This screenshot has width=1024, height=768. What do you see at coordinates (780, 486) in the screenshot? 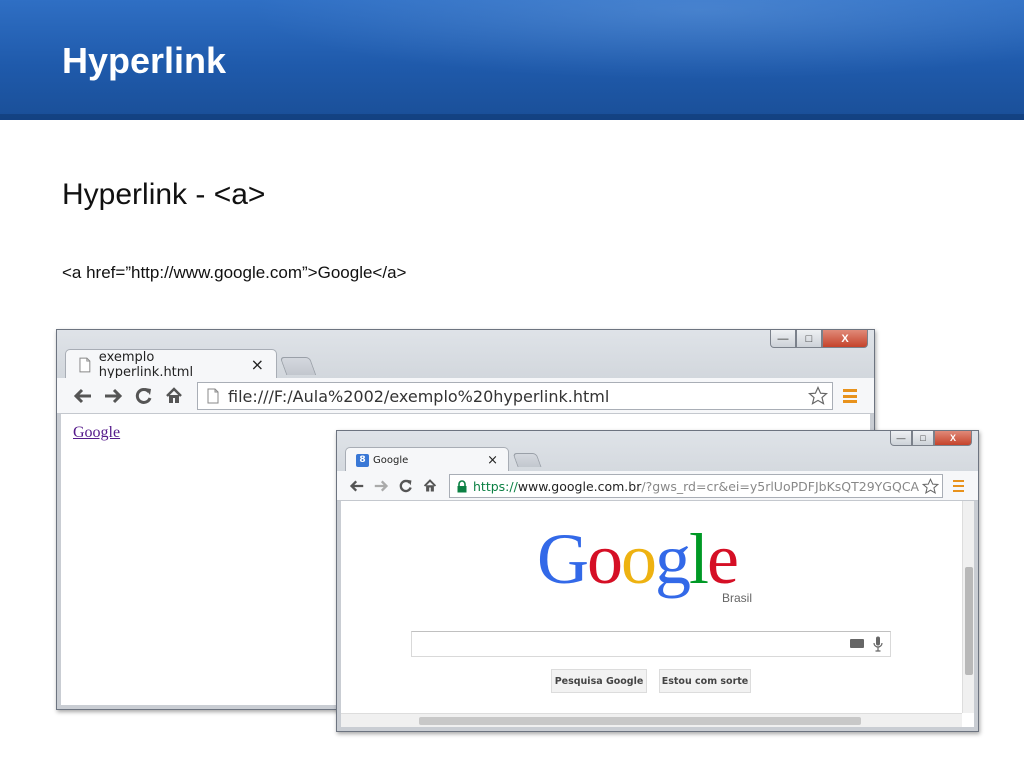
I see `url-path: /?gws_rd=cr&ei=y5rlUoPDFJbKsQT29YGQCA` at bounding box center [780, 486].